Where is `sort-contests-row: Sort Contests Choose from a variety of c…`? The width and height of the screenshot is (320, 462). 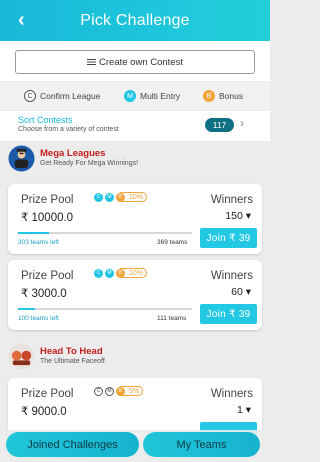
sort-contests-row: Sort Contests Choose from a variety of c… is located at coordinates (135, 126).